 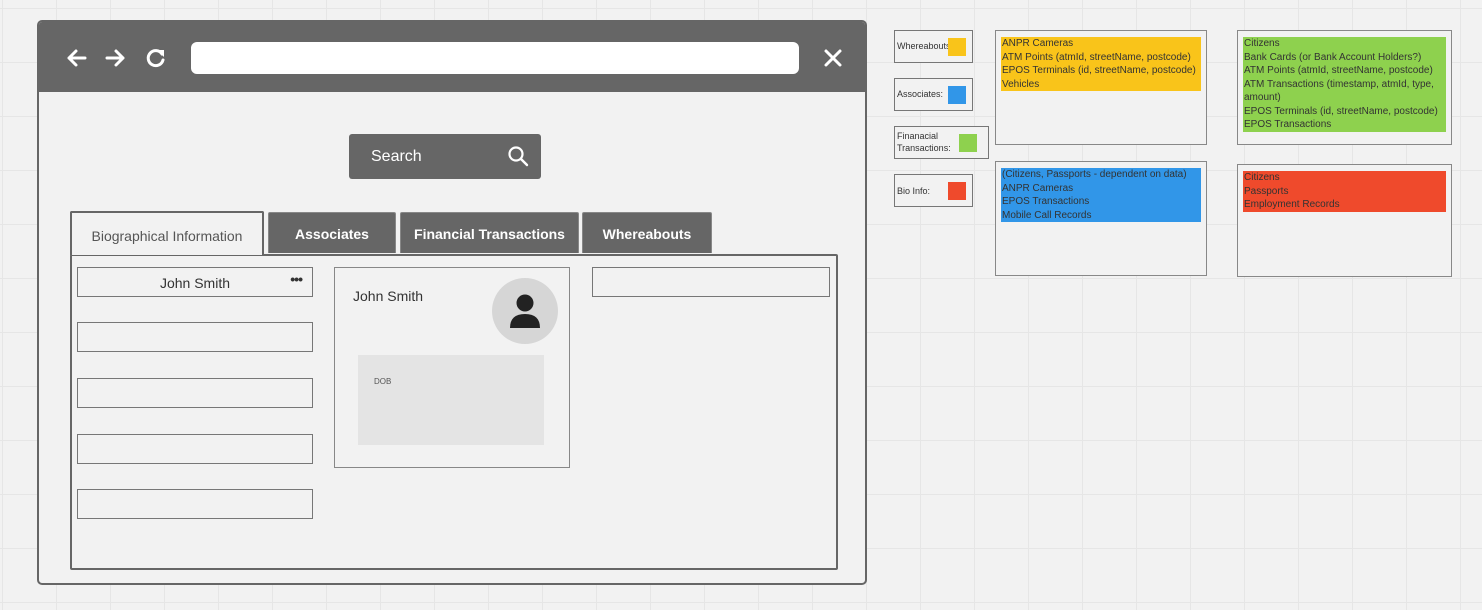 What do you see at coordinates (914, 191) in the screenshot?
I see `legend-label: Bio Info:` at bounding box center [914, 191].